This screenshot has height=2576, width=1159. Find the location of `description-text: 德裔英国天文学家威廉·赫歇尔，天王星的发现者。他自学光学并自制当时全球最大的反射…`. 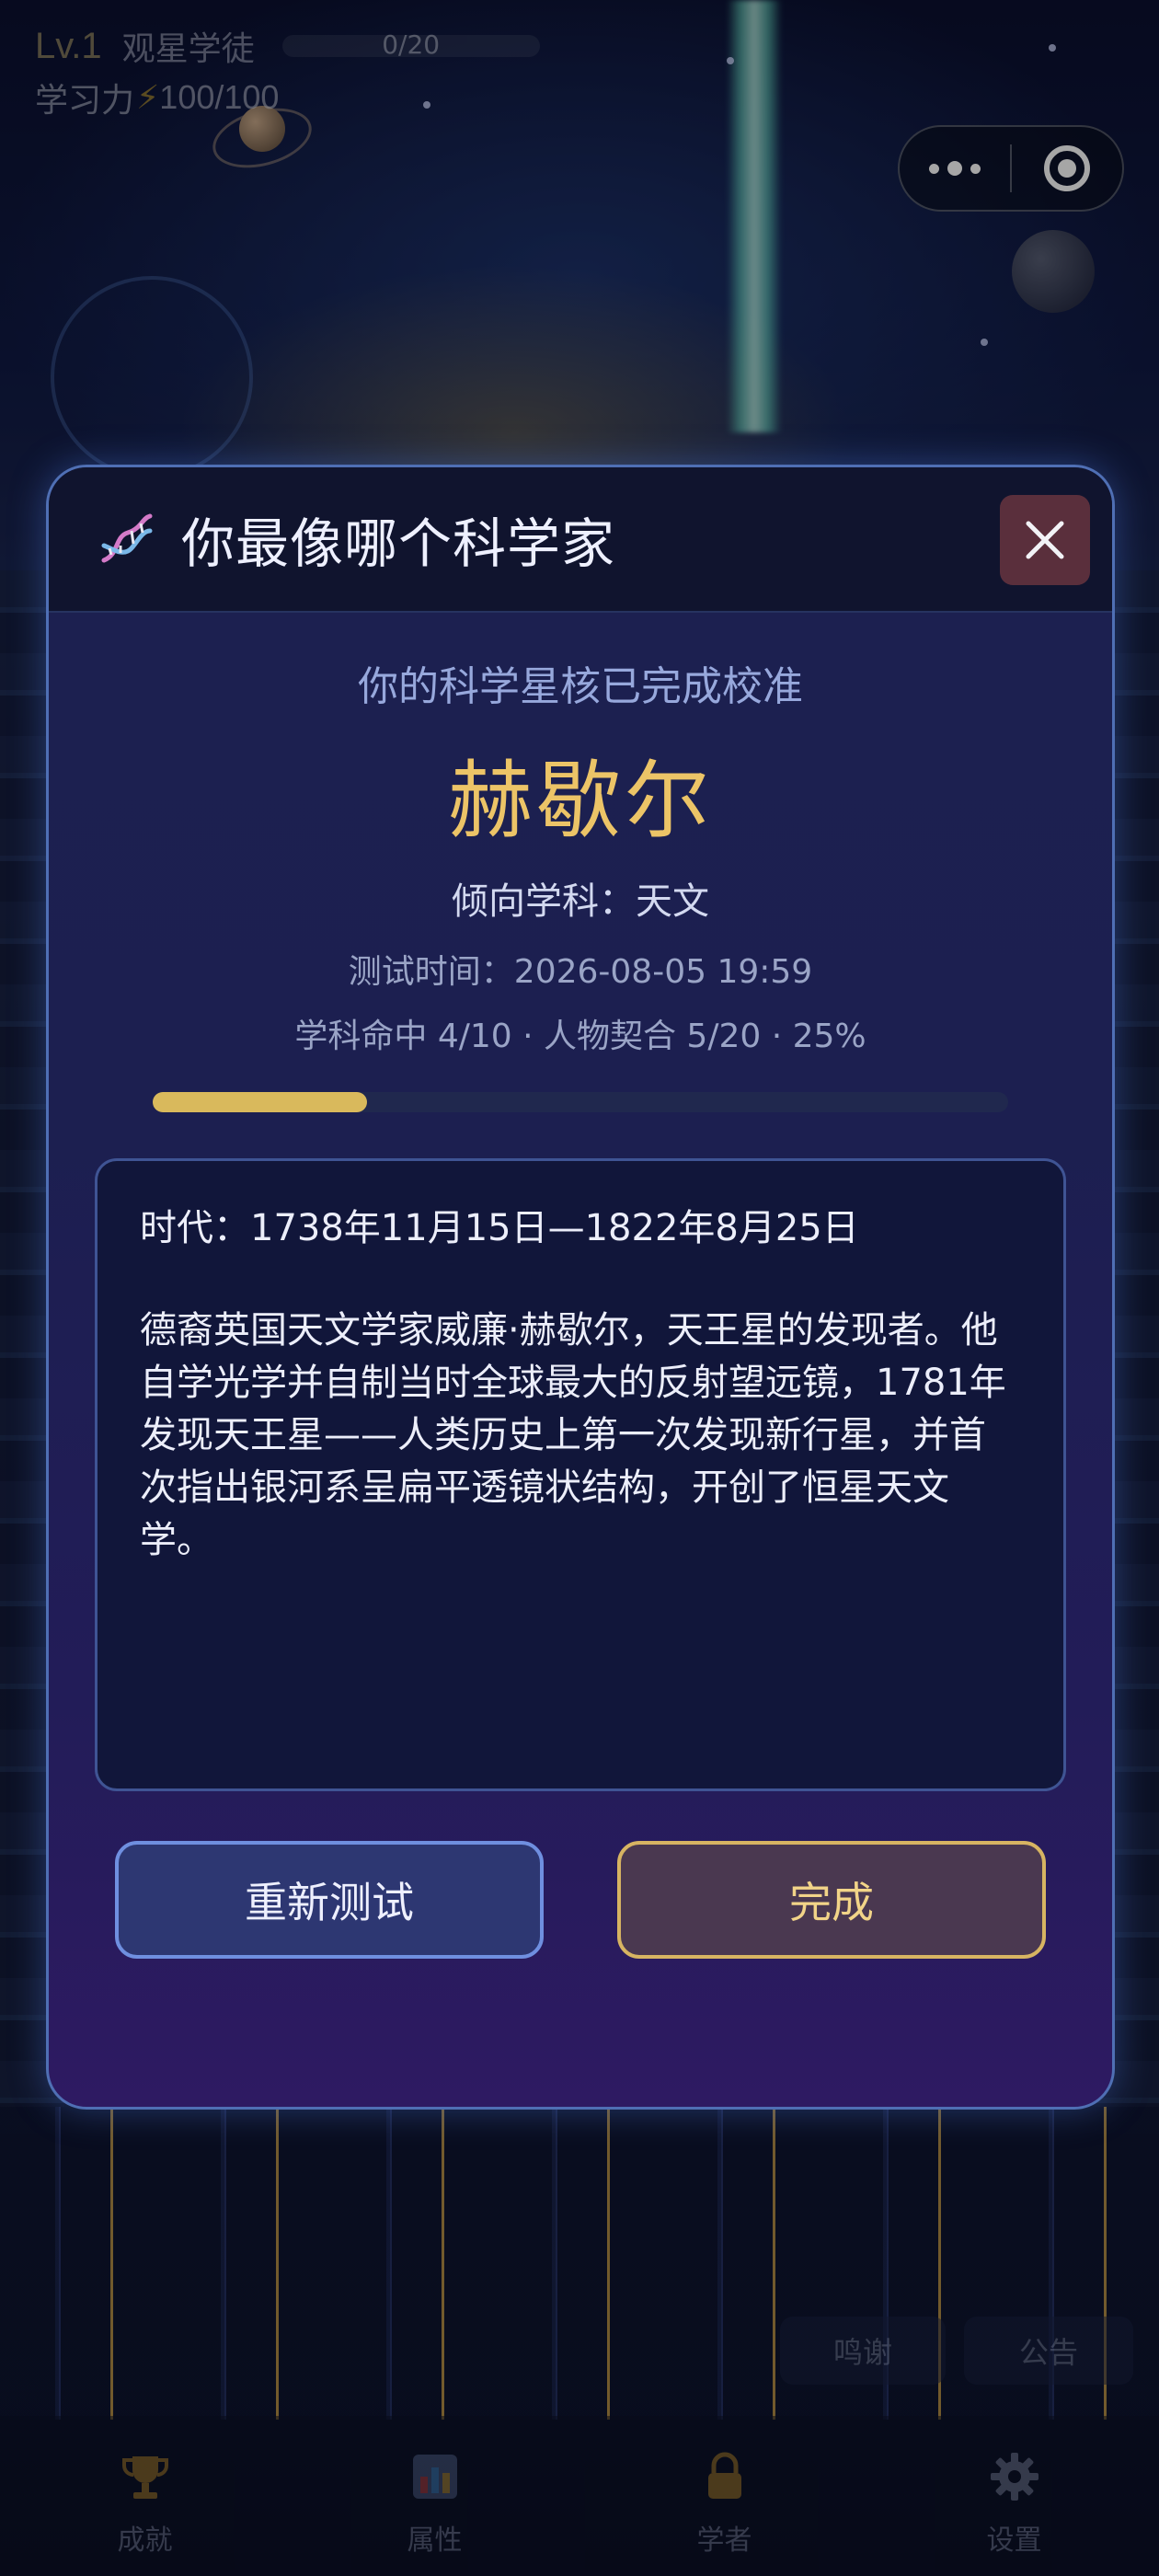

description-text: 德裔英国天文学家威廉·赫歇尔，天王星的发现者。他自学光学并自制当时全球最大的反射… is located at coordinates (573, 1435).